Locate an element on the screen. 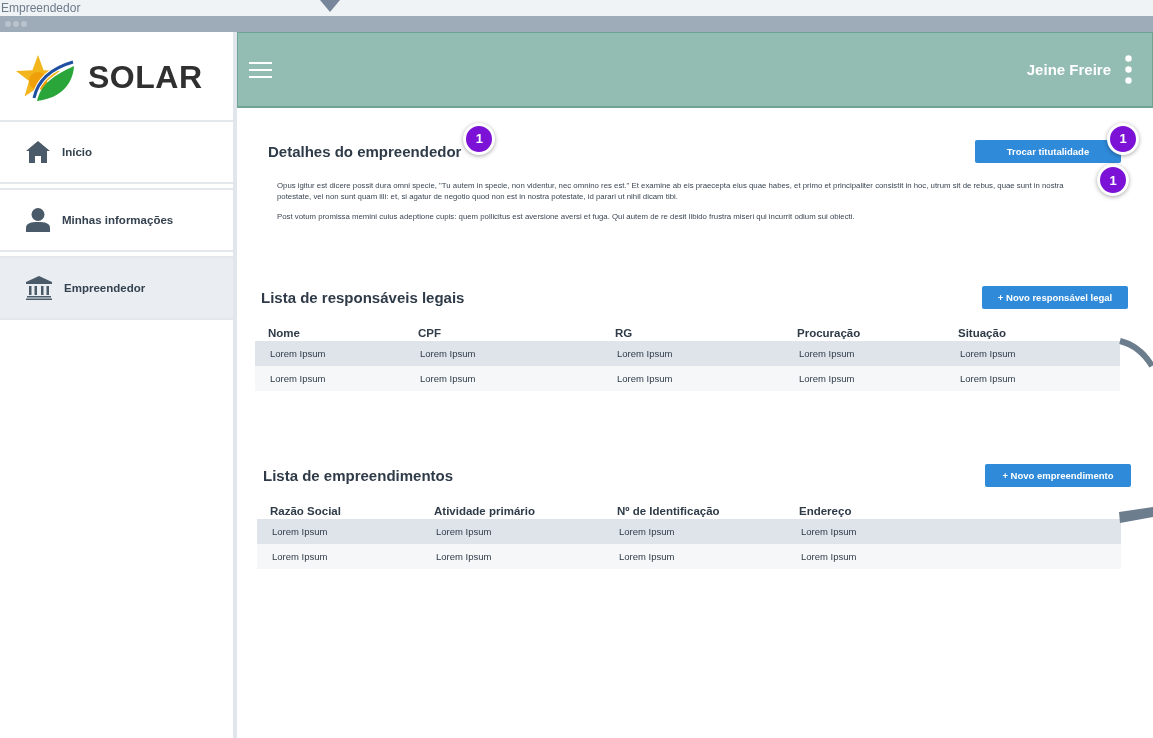  column-header: Situação is located at coordinates (982, 332).